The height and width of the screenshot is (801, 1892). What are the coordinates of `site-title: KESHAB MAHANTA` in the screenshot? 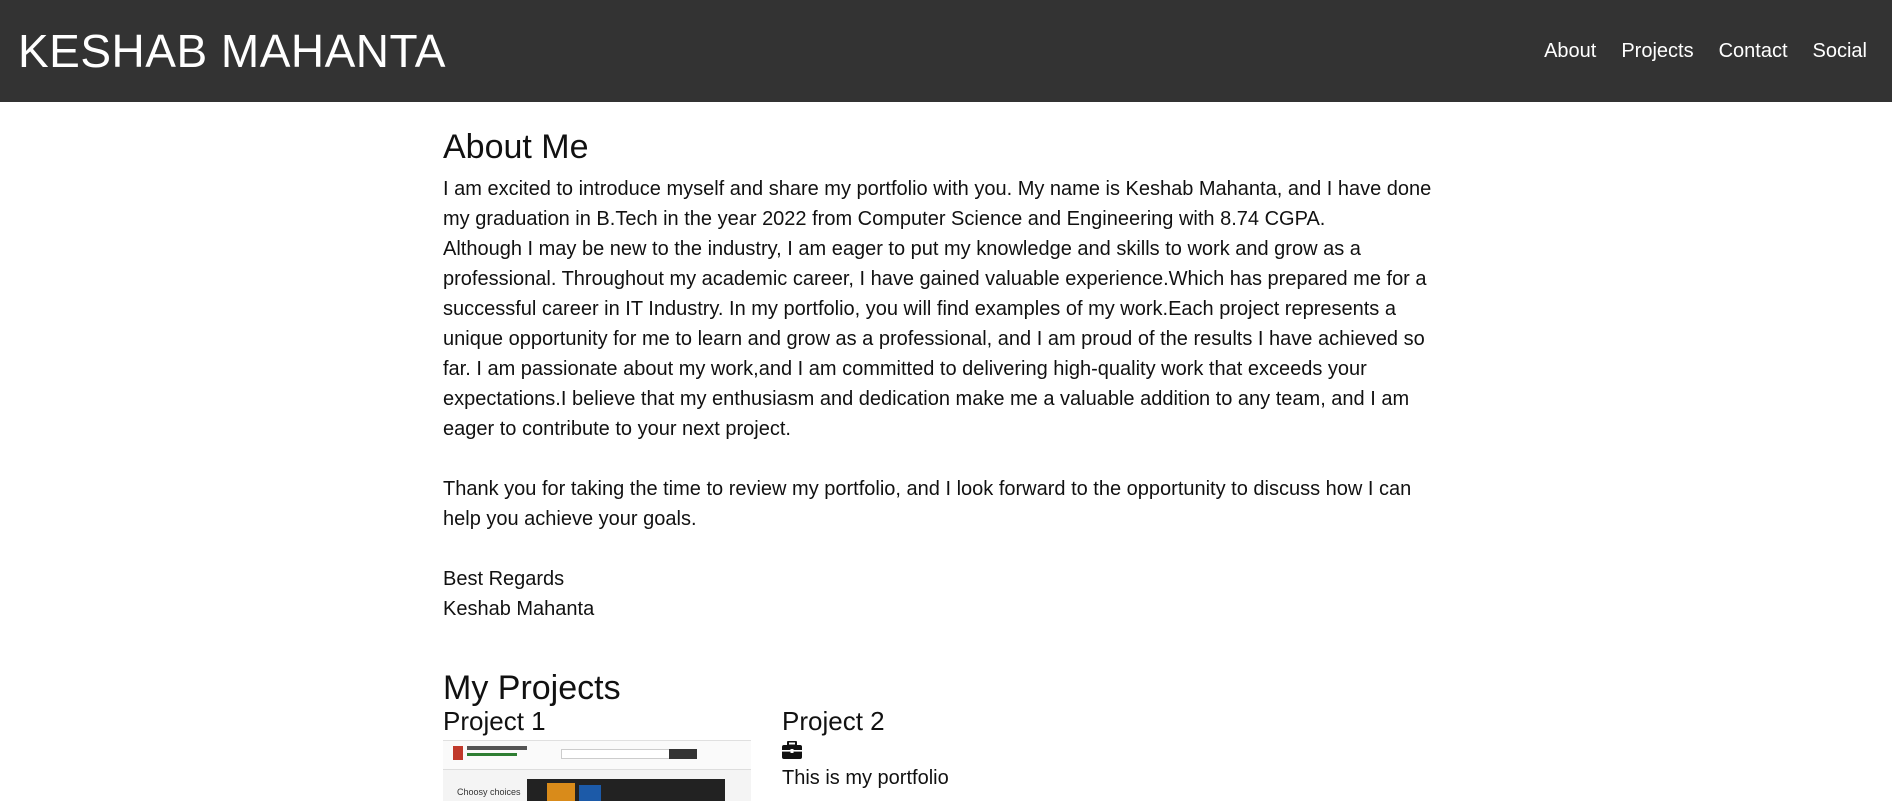 It's located at (232, 51).